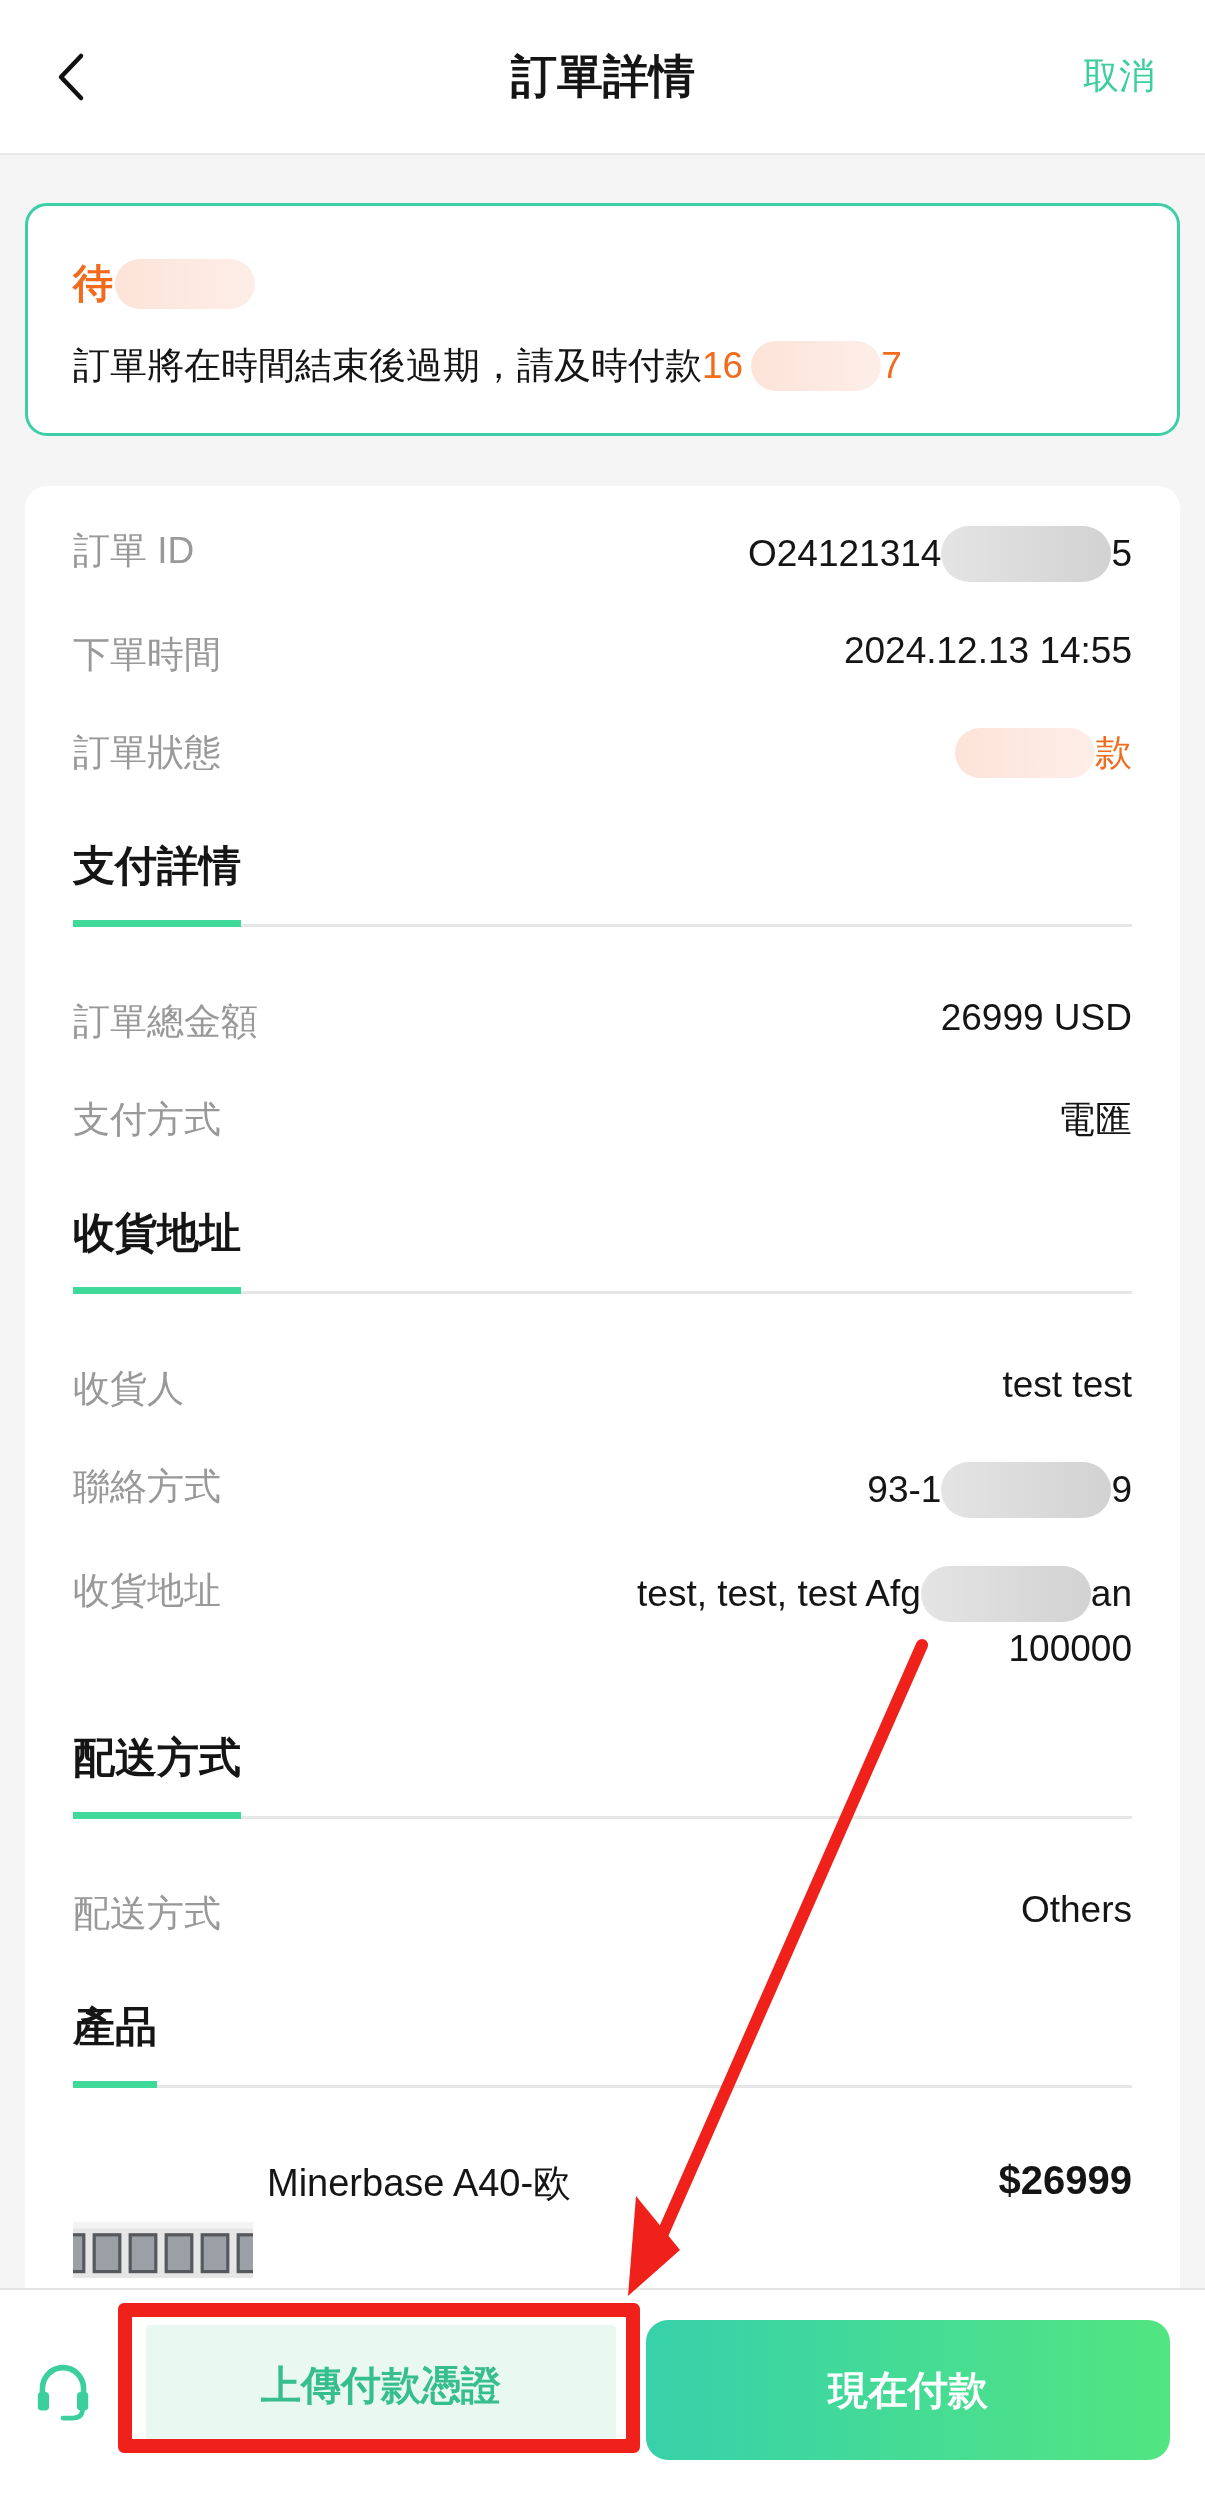 This screenshot has width=1205, height=2498. Describe the element at coordinates (157, 1239) in the screenshot. I see `section-title: 收貨地址` at that location.